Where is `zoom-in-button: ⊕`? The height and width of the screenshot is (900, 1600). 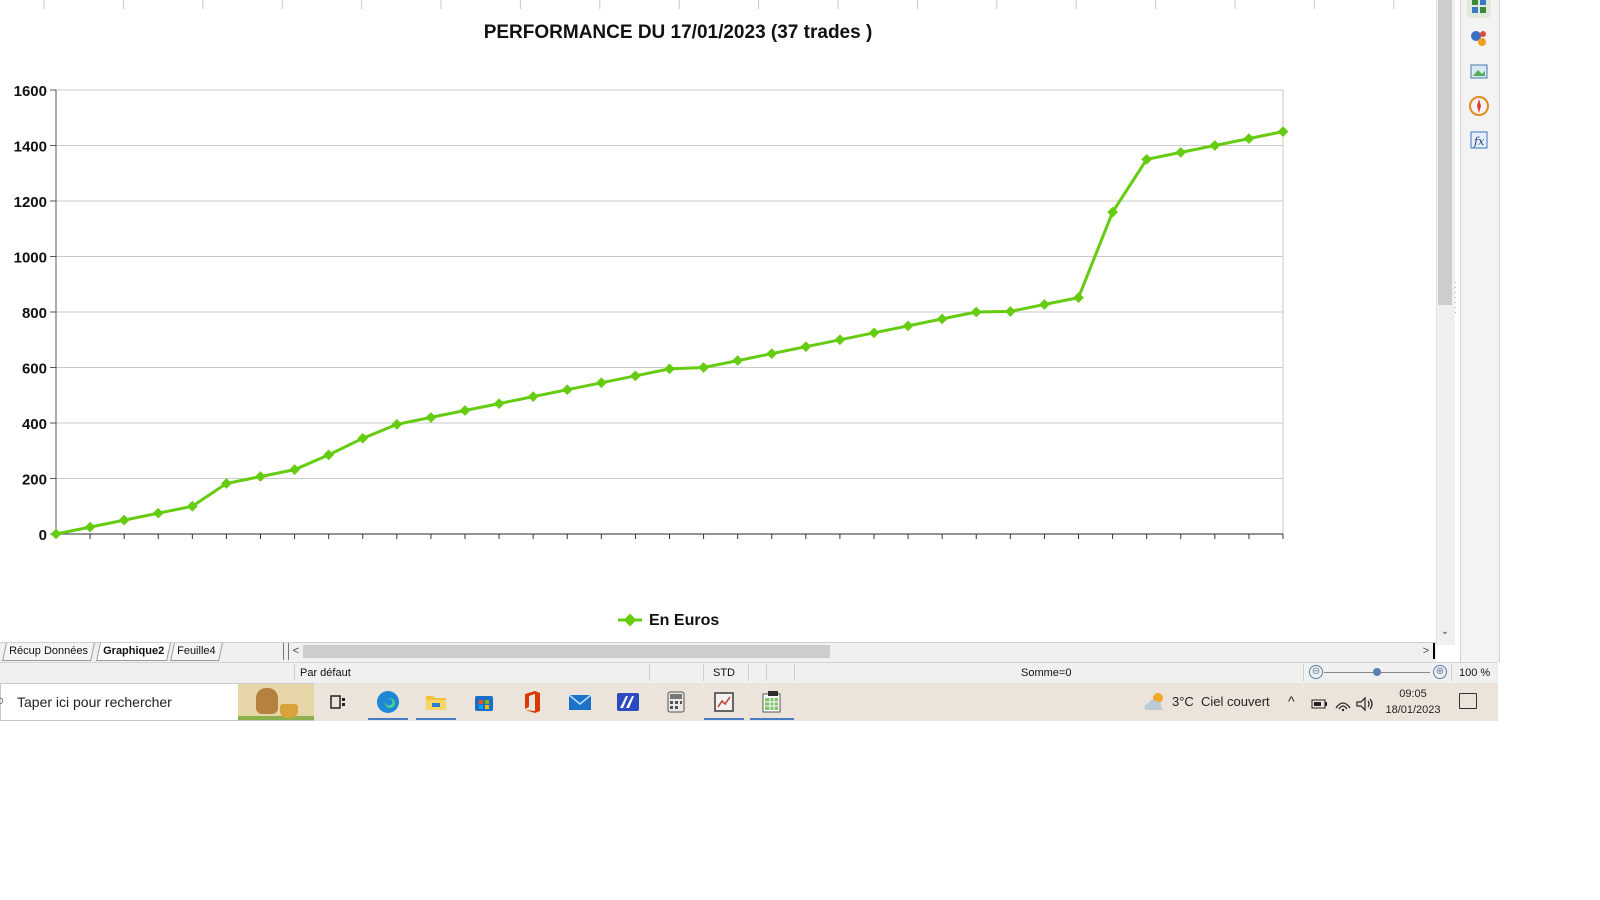 zoom-in-button: ⊕ is located at coordinates (1440, 672).